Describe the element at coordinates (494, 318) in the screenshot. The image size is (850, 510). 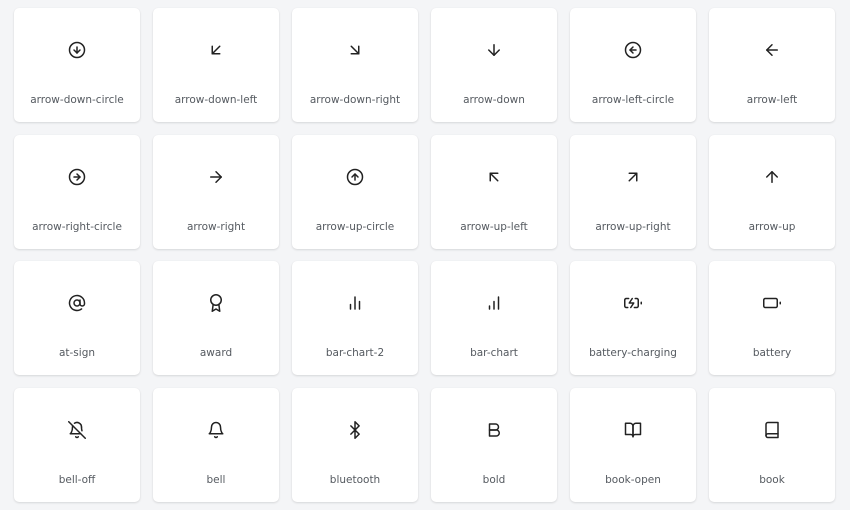
I see `icon-card-bar-chart: bar-chart` at that location.